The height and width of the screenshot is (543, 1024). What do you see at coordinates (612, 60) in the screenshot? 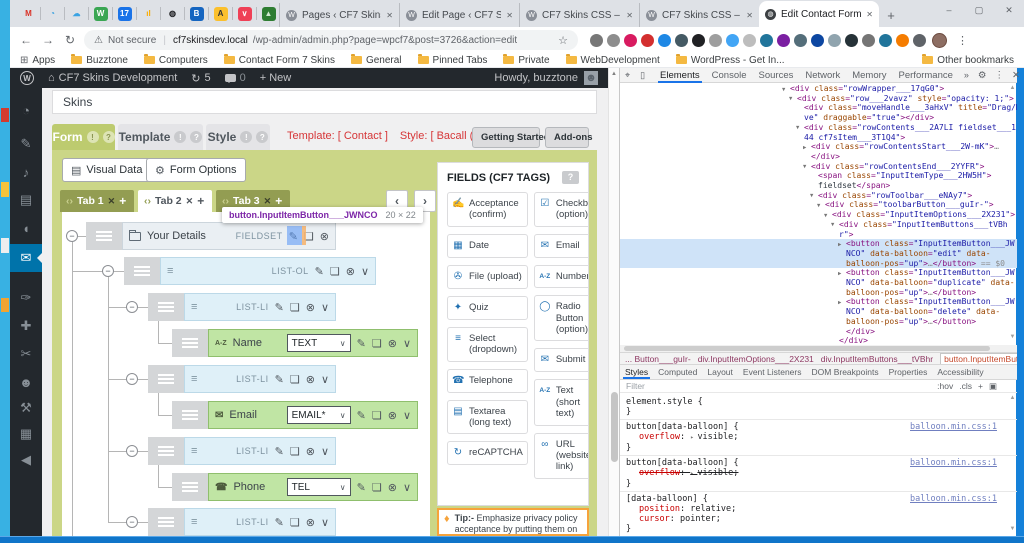
I see `bookmark-folder: WebDevelopment` at bounding box center [612, 60].